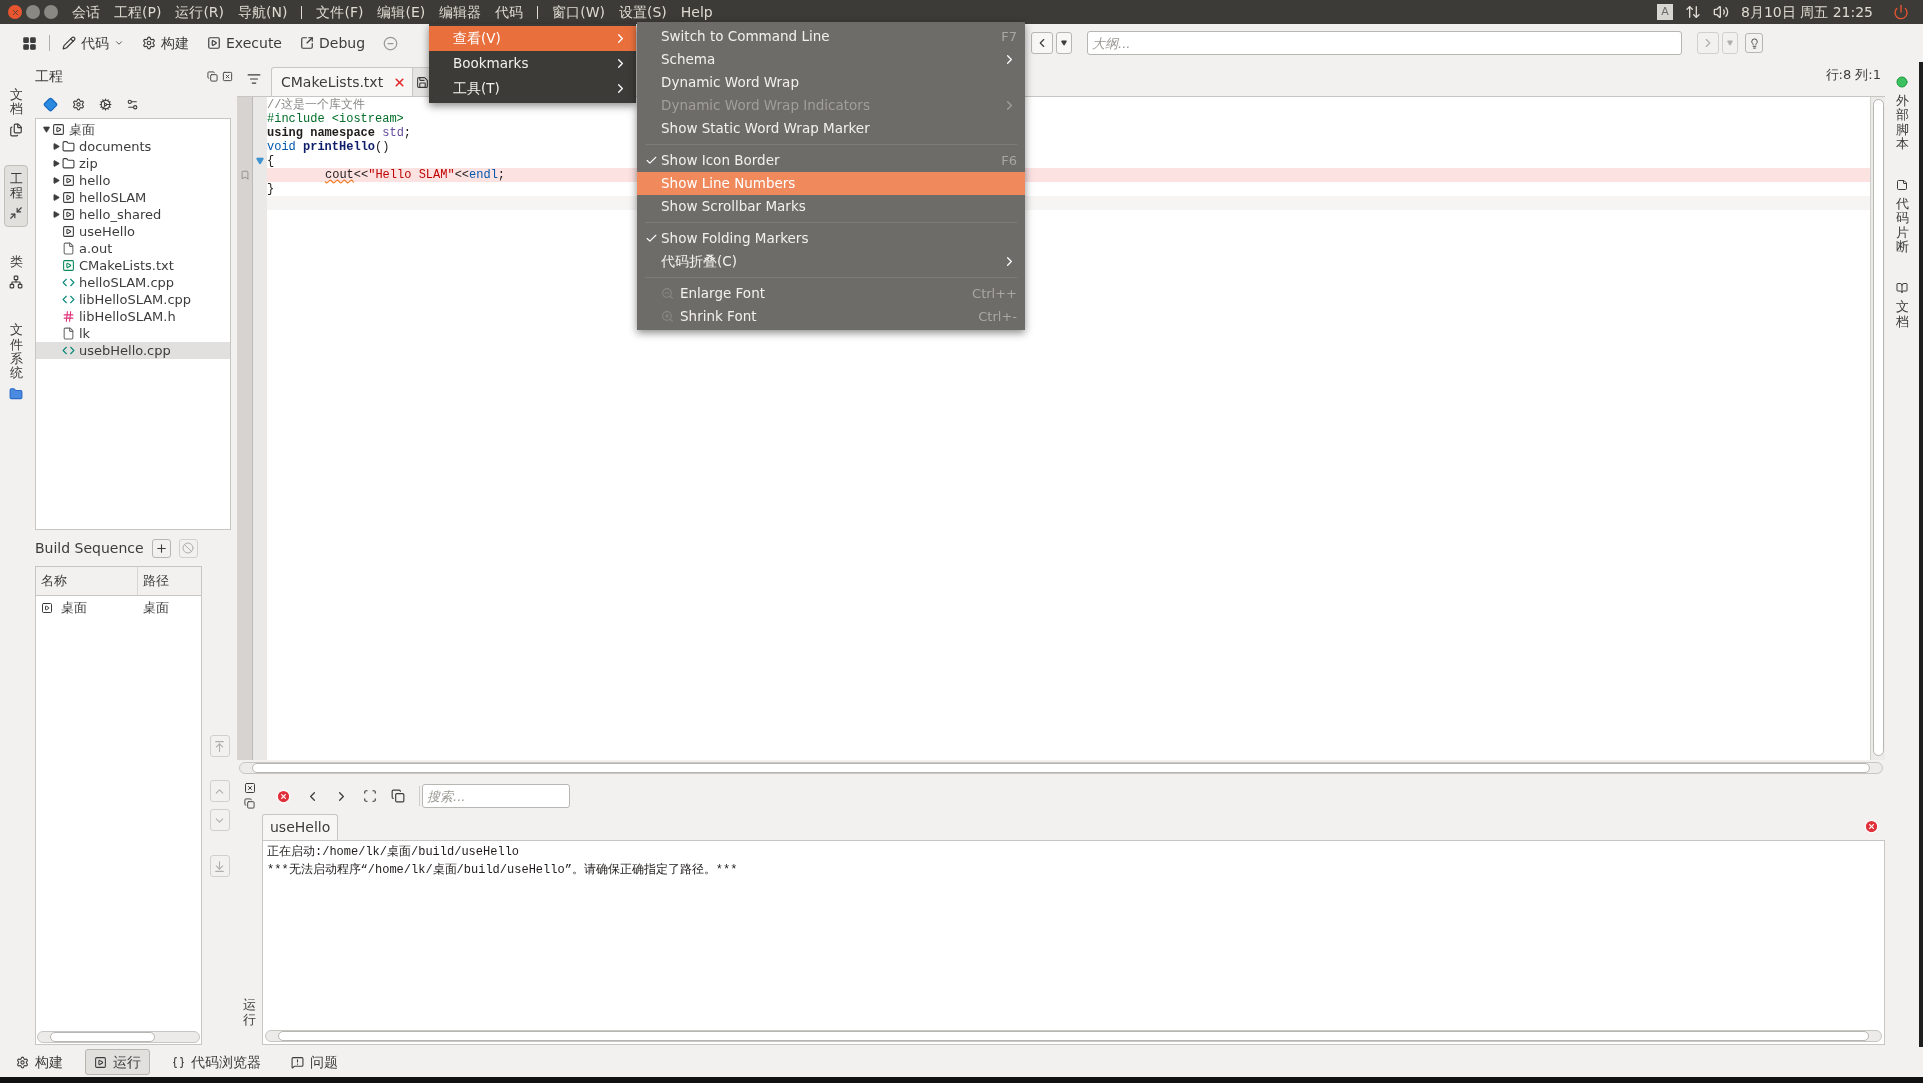 Image resolution: width=1923 pixels, height=1083 pixels. What do you see at coordinates (133, 146) in the screenshot?
I see `tree-item: documents` at bounding box center [133, 146].